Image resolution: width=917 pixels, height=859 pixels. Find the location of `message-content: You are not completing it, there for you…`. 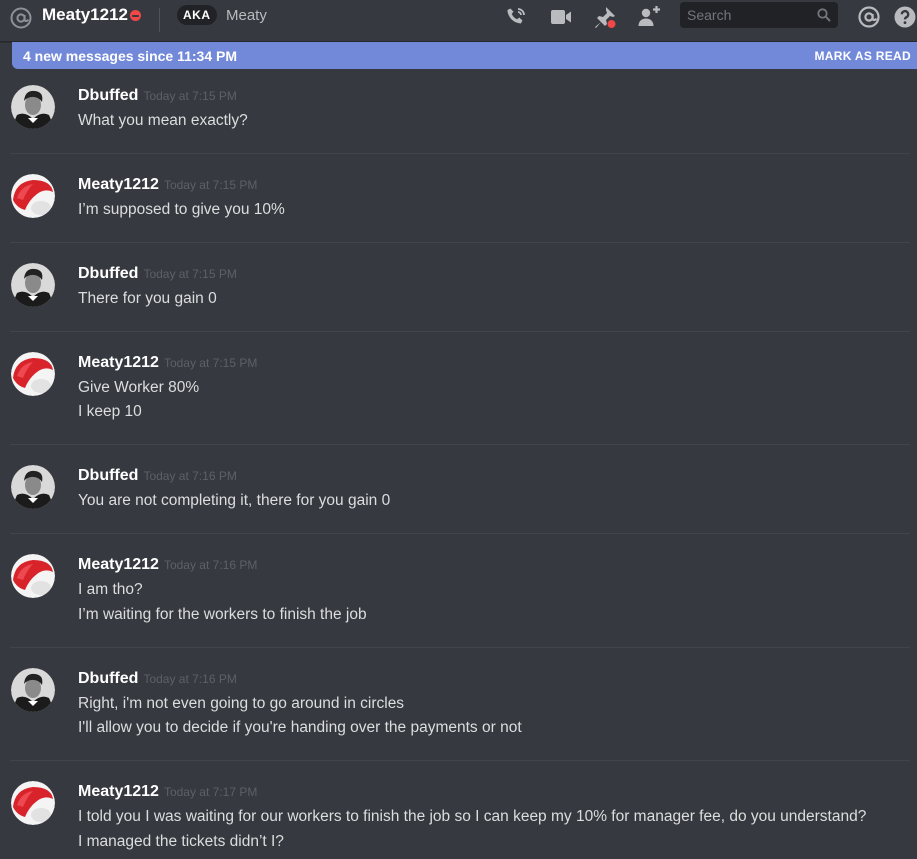

message-content: You are not completing it, there for you… is located at coordinates (234, 500).